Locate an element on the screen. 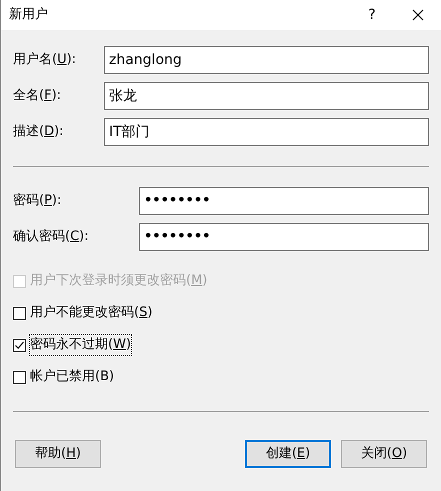  input-field: zhanglong is located at coordinates (266, 60).